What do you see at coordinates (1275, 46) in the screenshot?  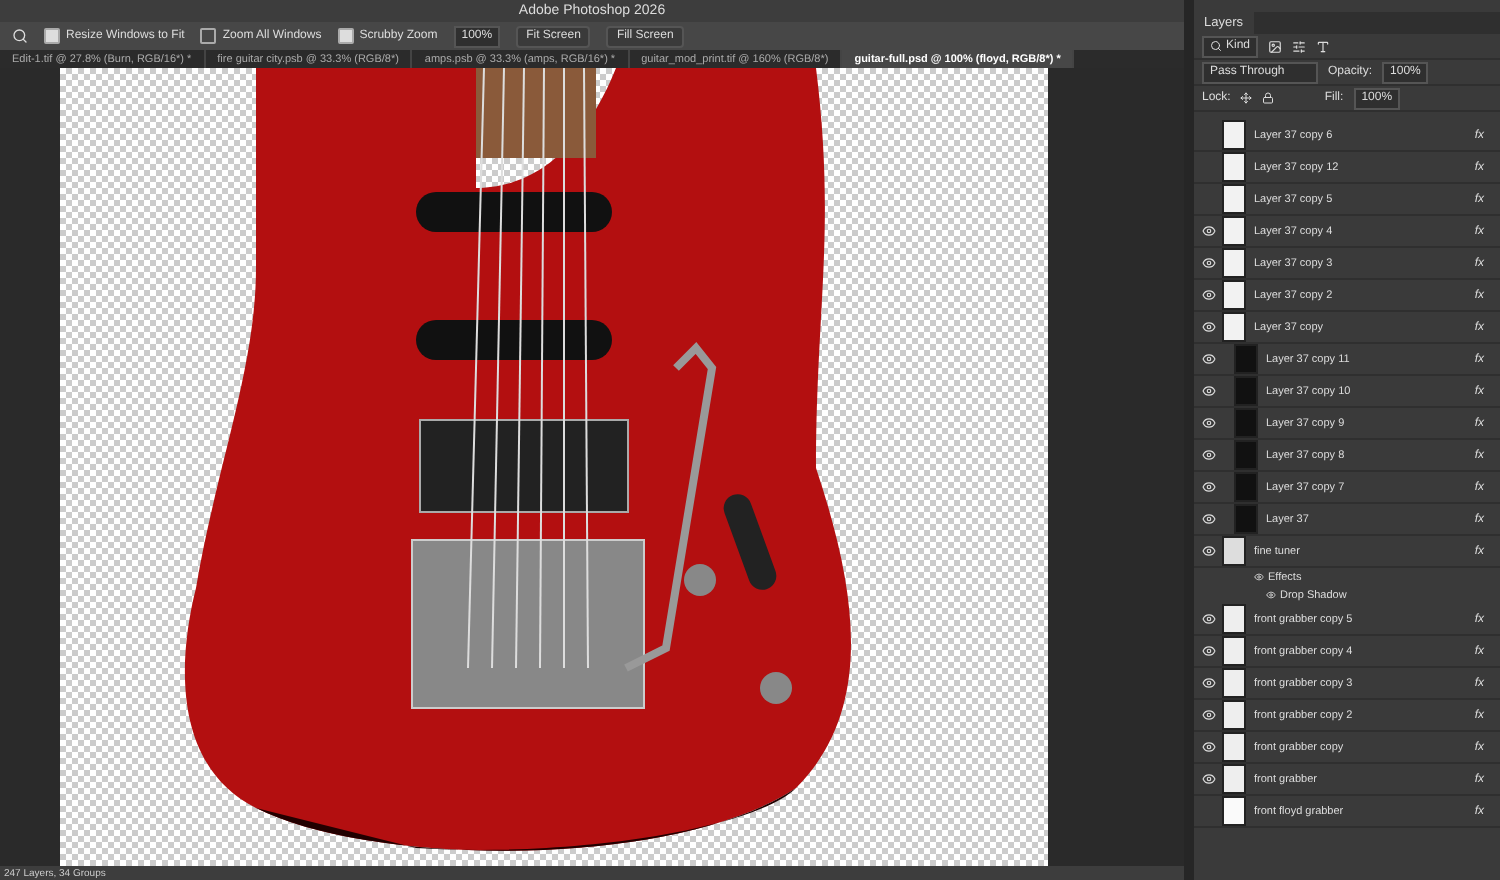 I see `image-icon` at bounding box center [1275, 46].